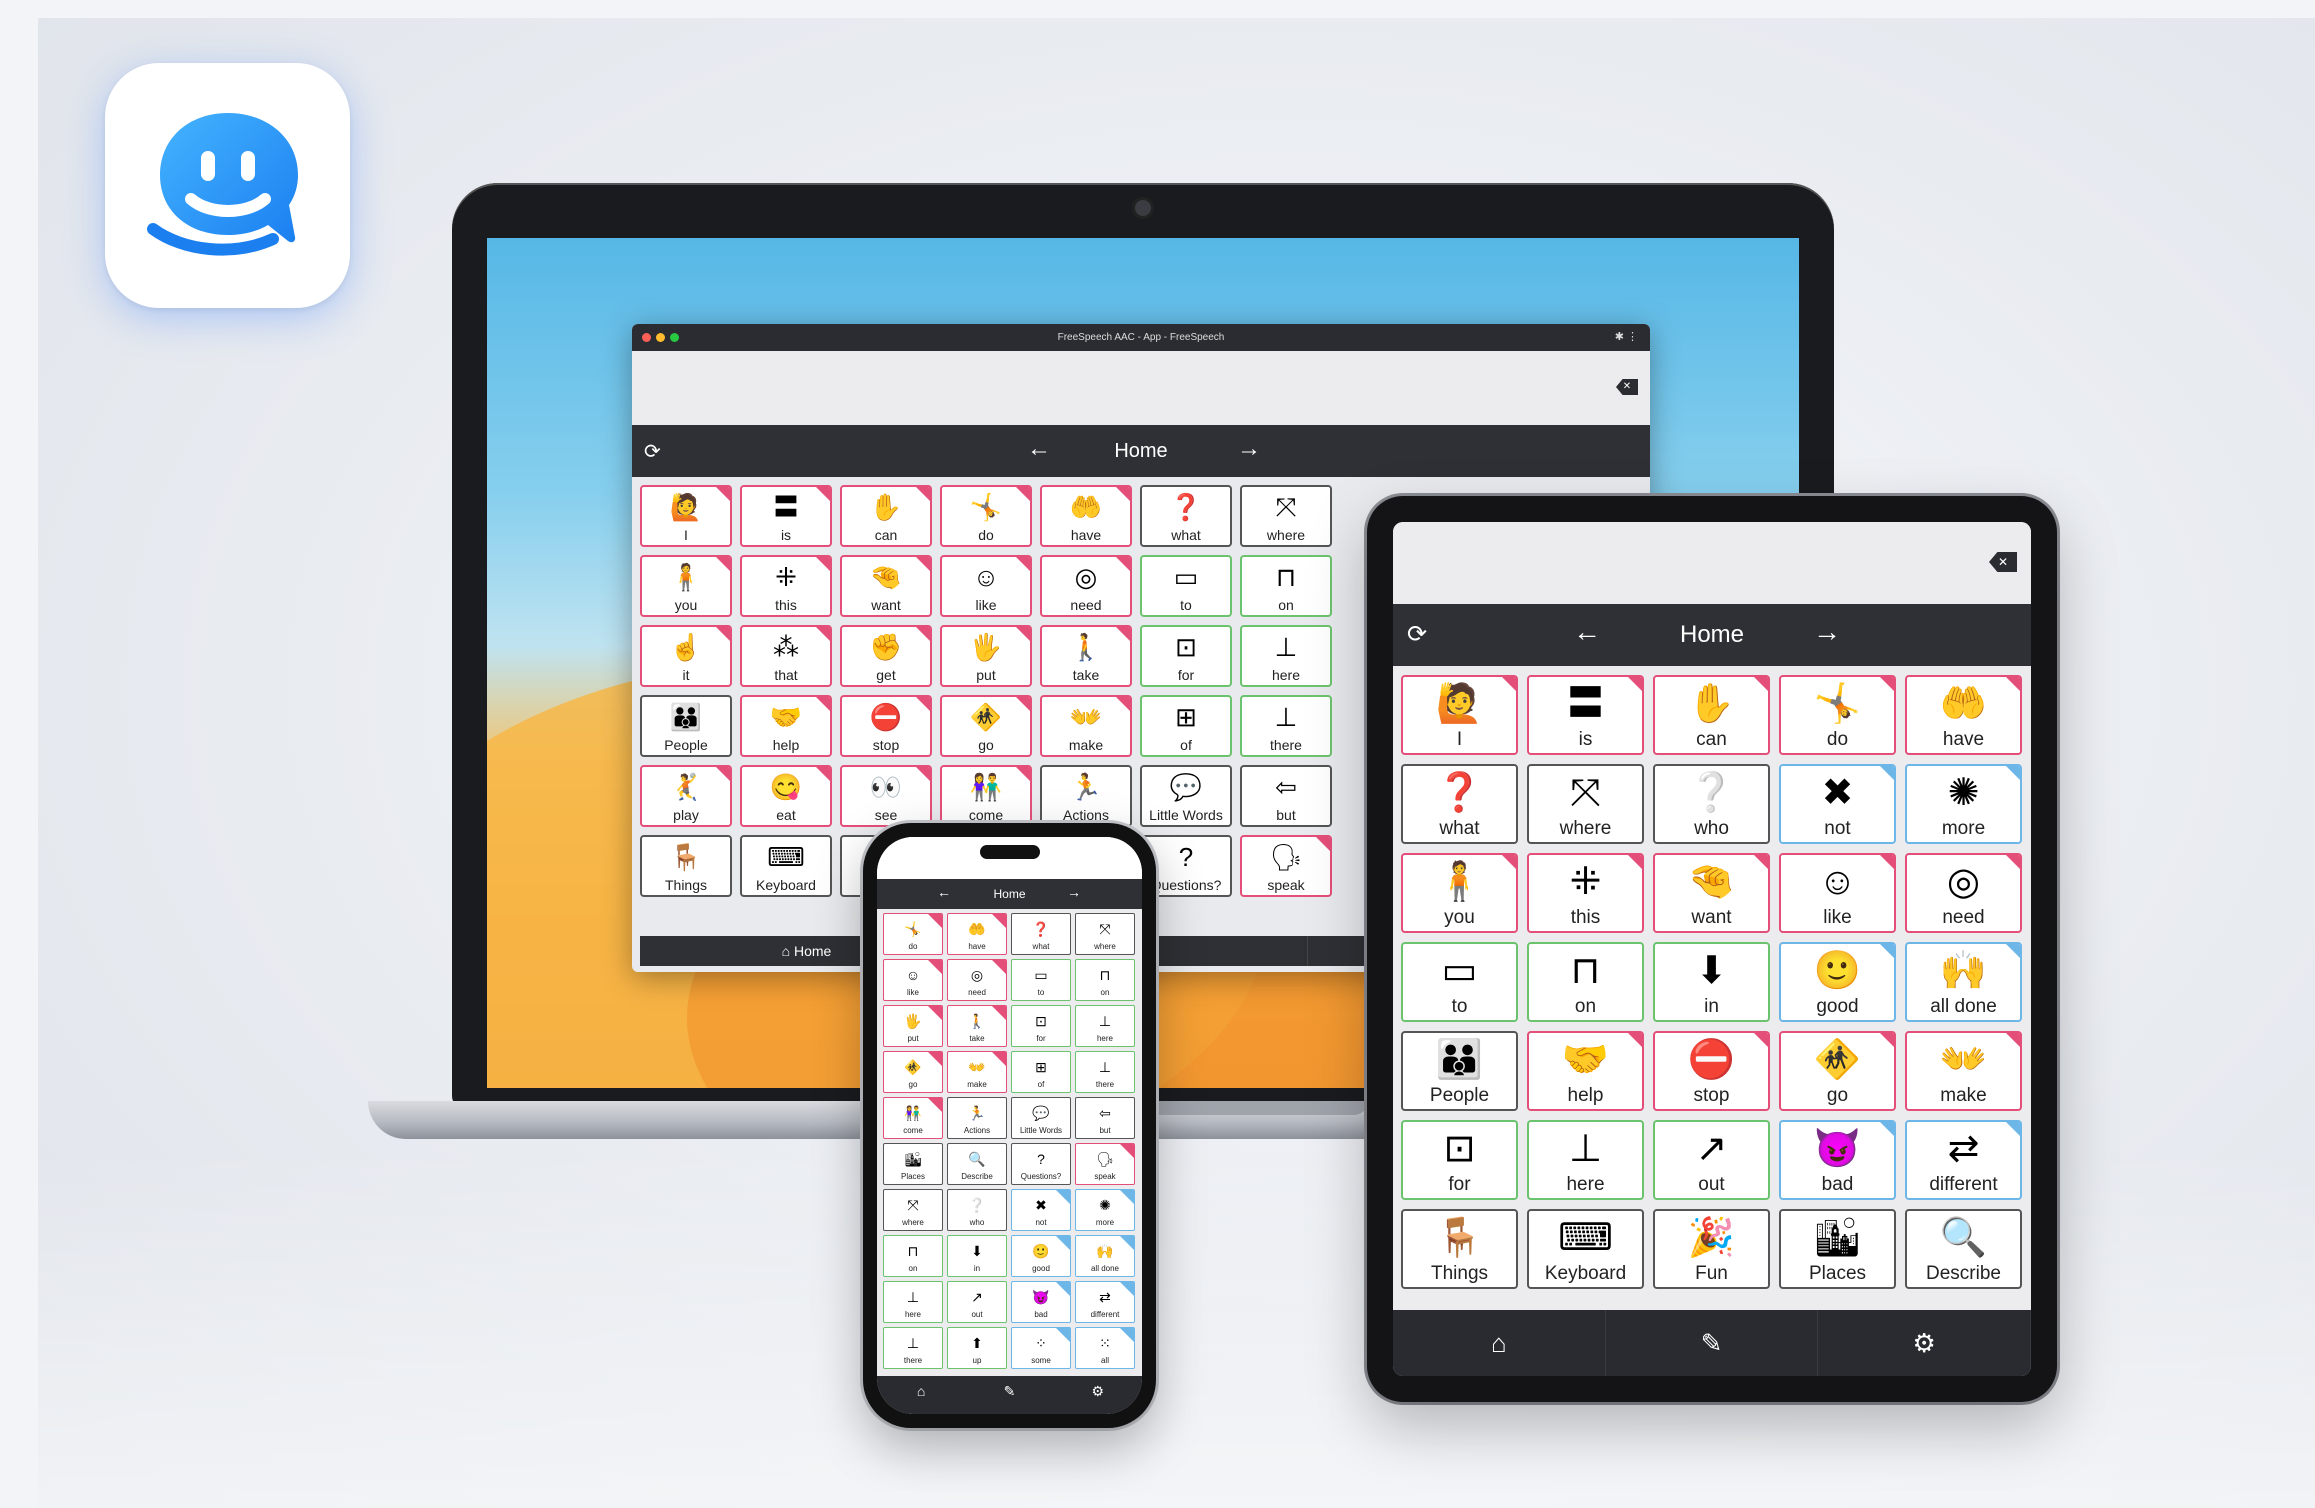 The height and width of the screenshot is (1508, 2315). I want to click on window-controls, so click(660, 337).